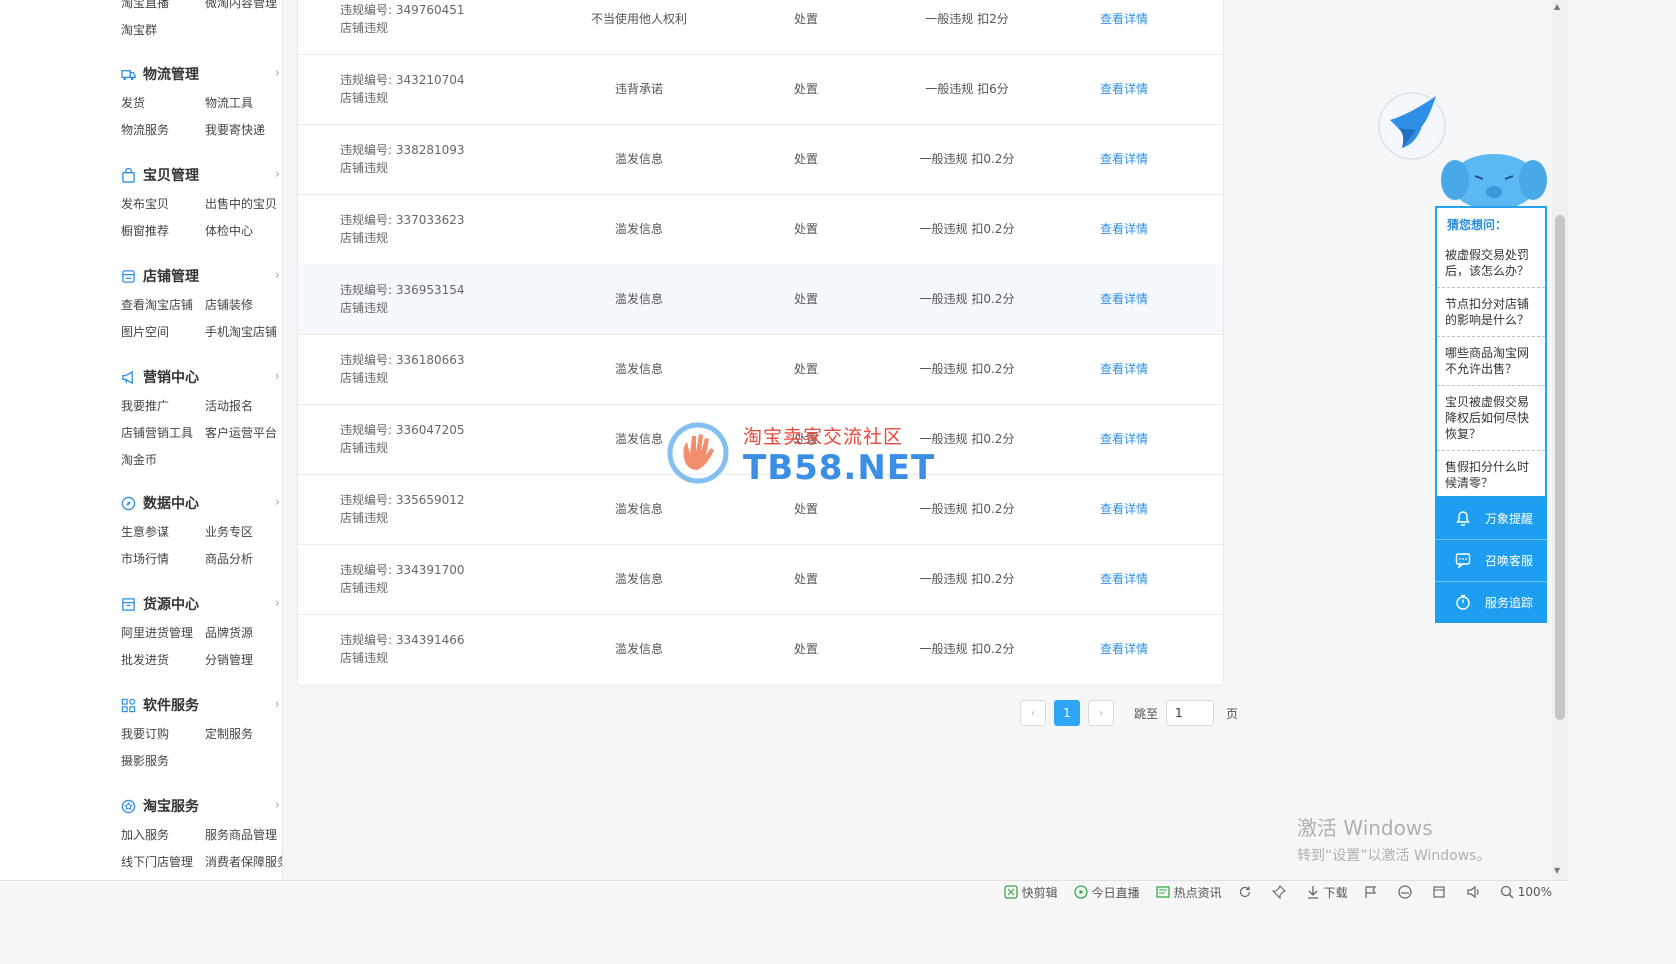  Describe the element at coordinates (243, 862) in the screenshot. I see `menu-item: 消费者保障服务` at that location.